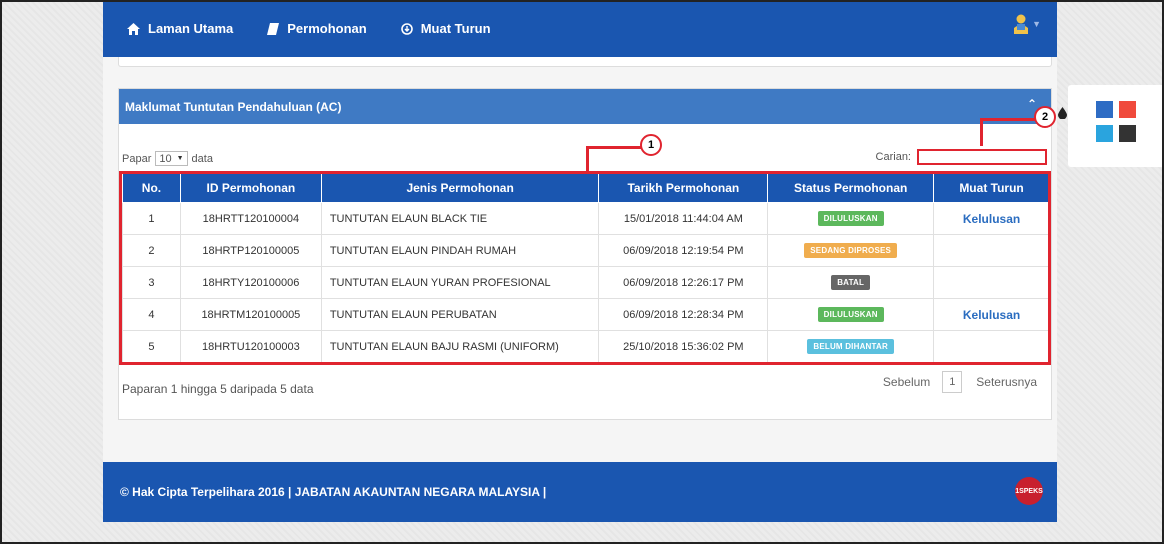 Image resolution: width=1164 pixels, height=544 pixels. What do you see at coordinates (327, 28) in the screenshot?
I see `nav-application-label: Permohonan` at bounding box center [327, 28].